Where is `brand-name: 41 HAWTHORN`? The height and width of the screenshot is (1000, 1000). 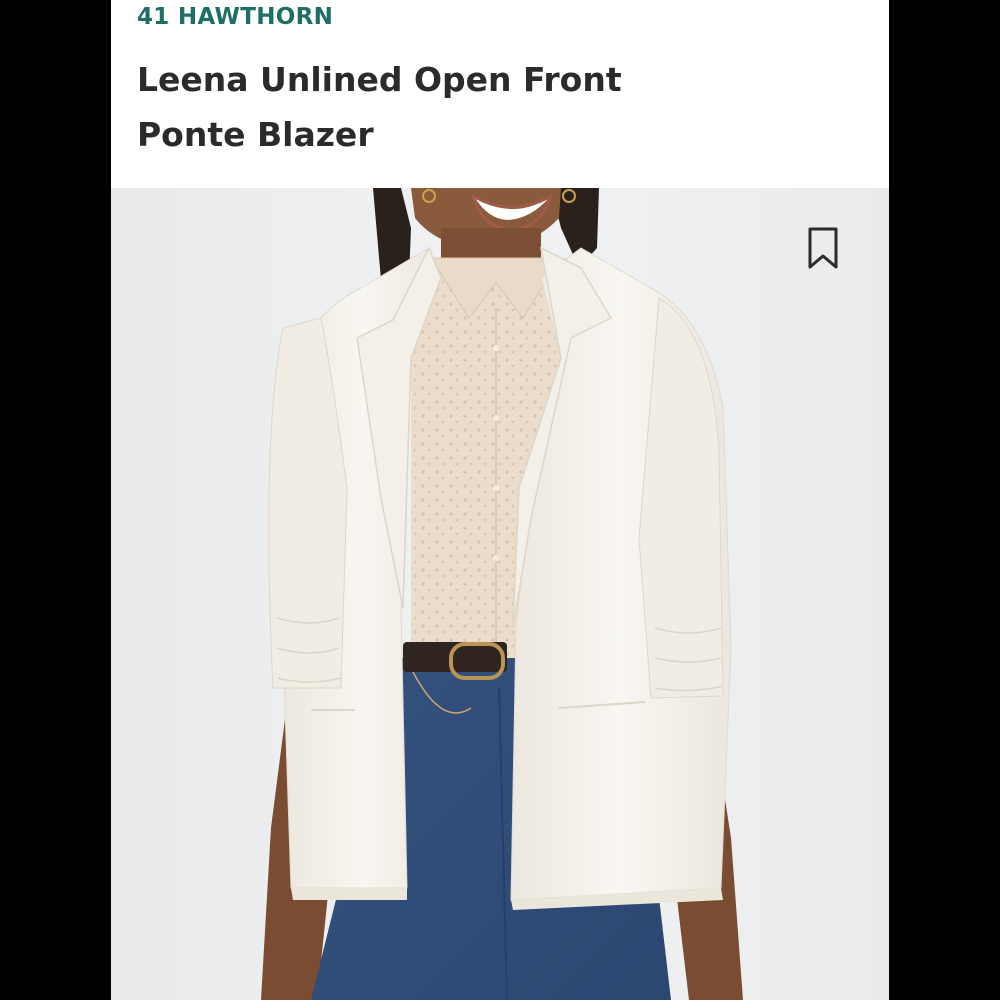 brand-name: 41 HAWTHORN is located at coordinates (235, 17).